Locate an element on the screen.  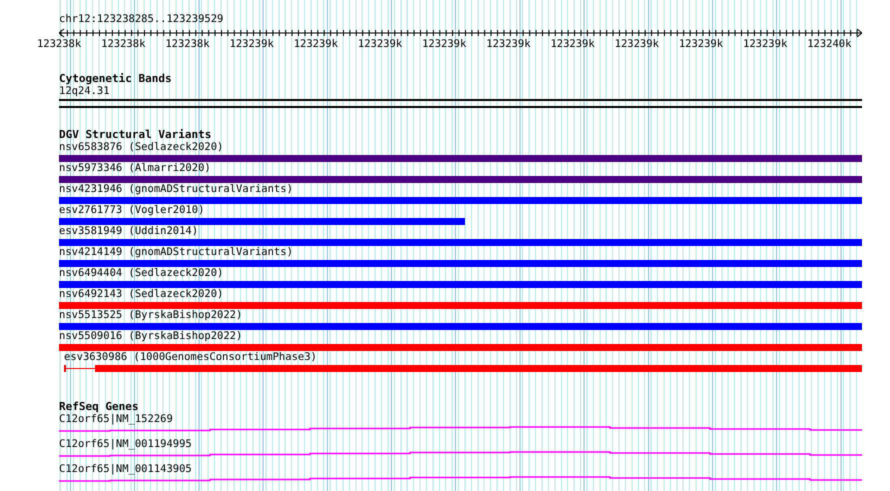
variant-label: nsv5973346 (Almarri2020) is located at coordinates (135, 168).